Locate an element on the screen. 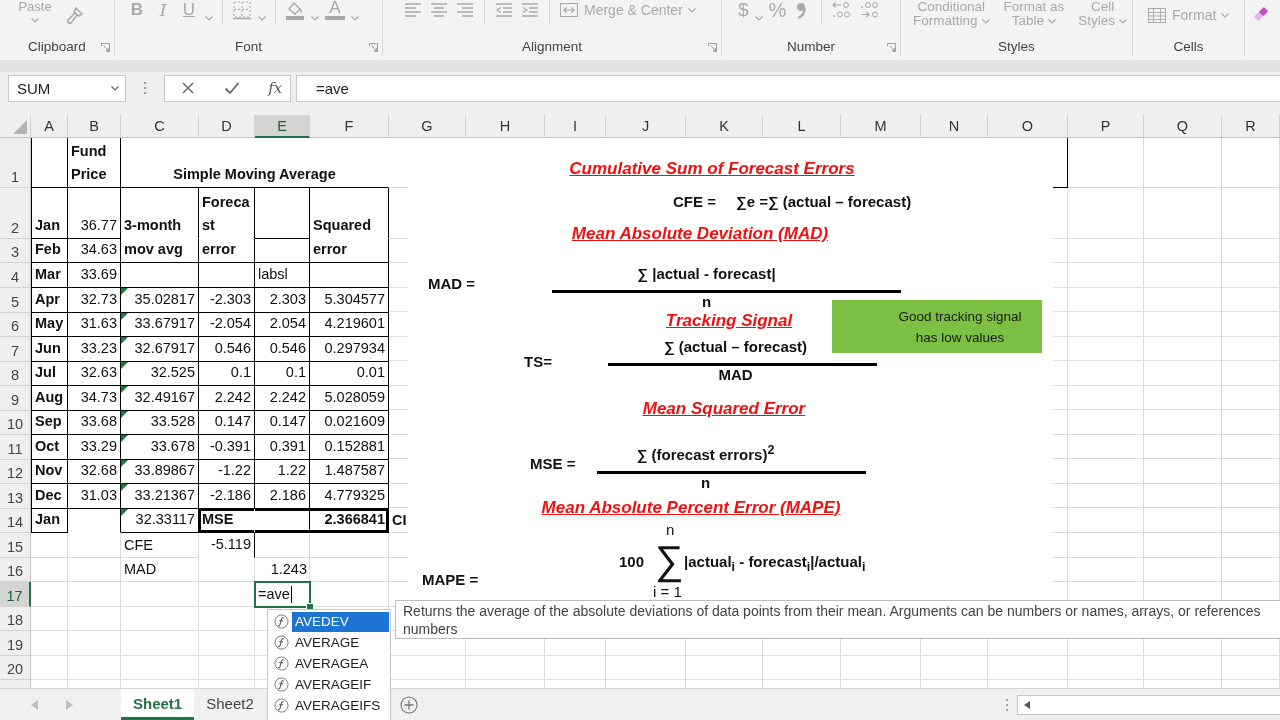 This screenshot has height=720, width=1280. ribbon-group-label: Number is located at coordinates (811, 47).